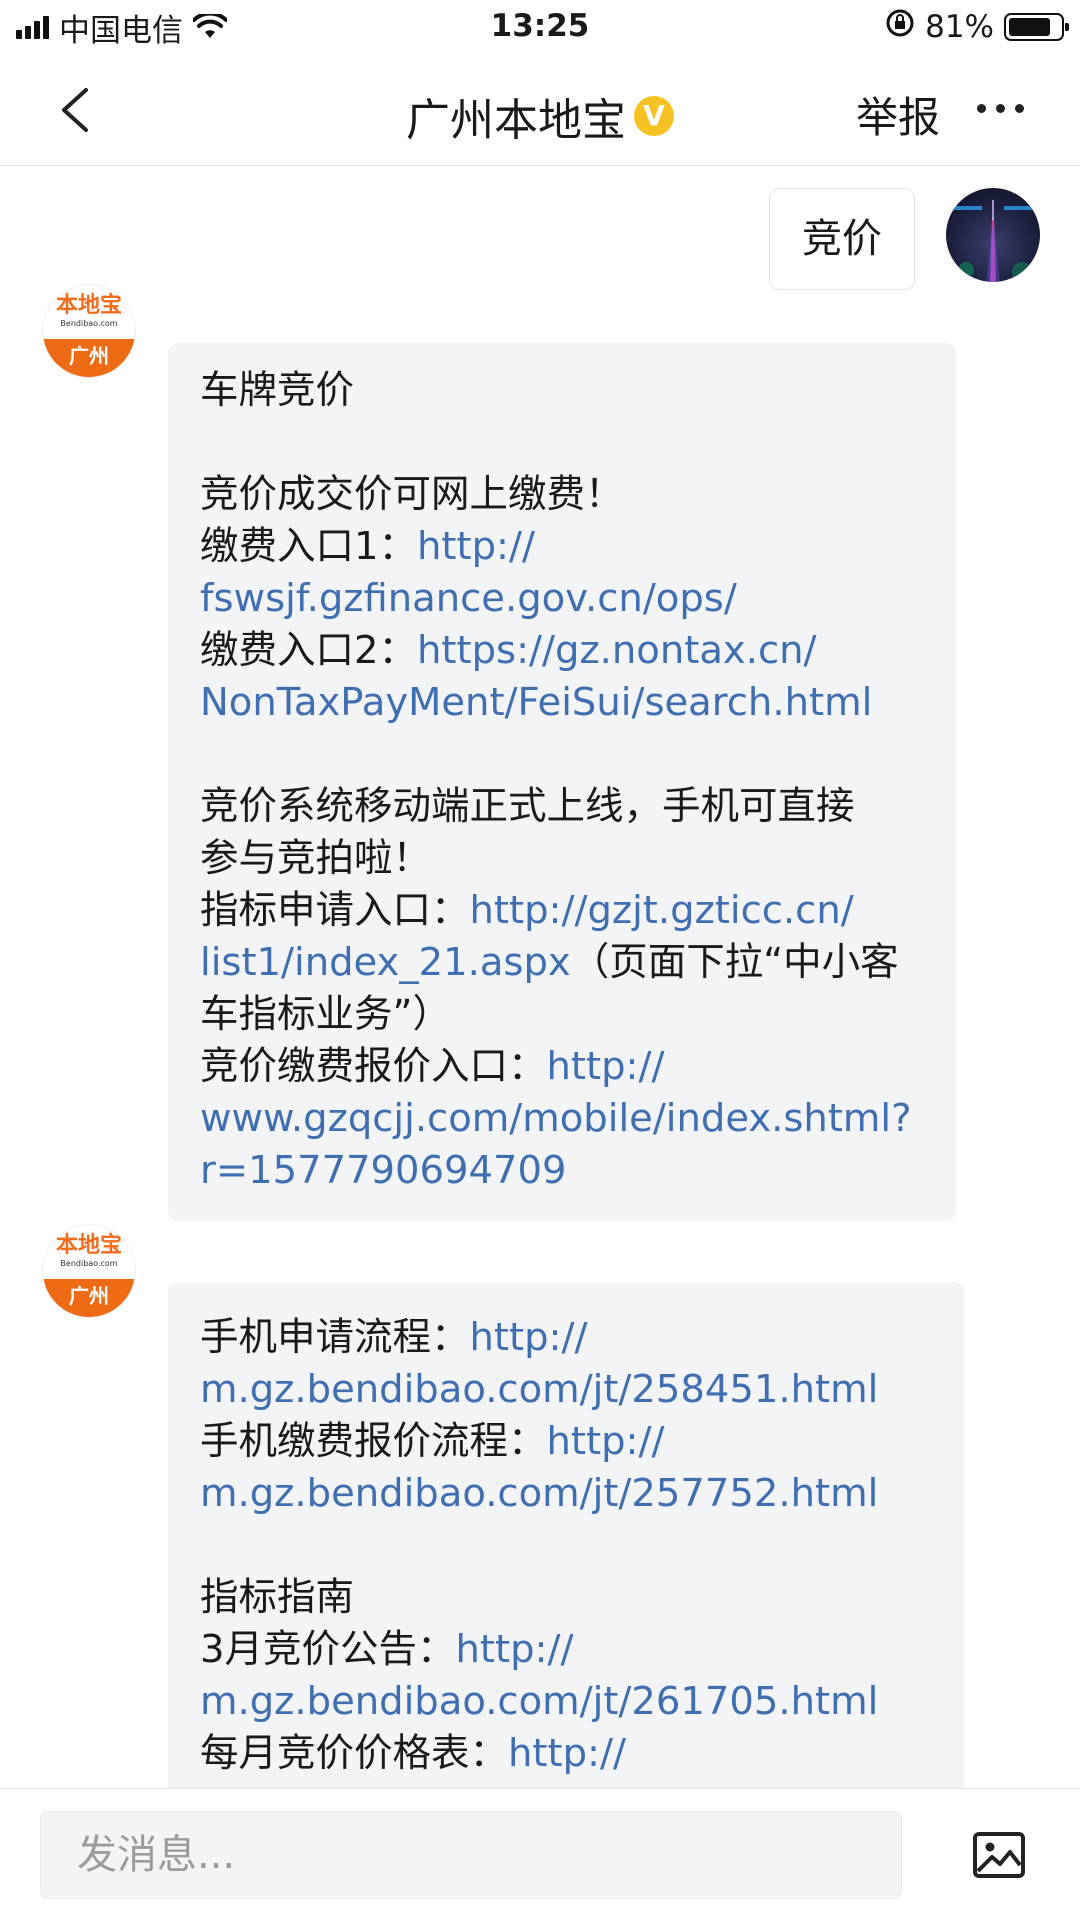  I want to click on bid-payment-link-cont: www.gzqcjj.com/mobile/index.shtml?, so click(562, 1119).